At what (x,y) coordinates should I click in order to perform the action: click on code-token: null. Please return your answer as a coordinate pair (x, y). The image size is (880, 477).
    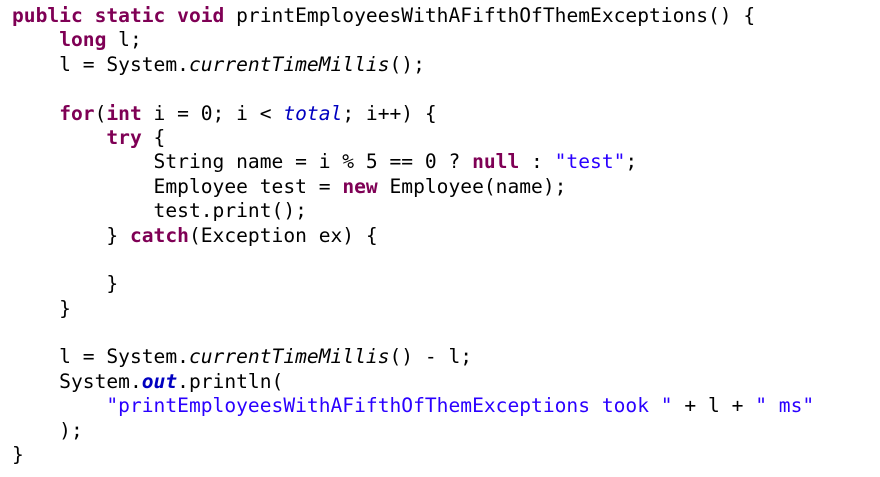
    Looking at the image, I should click on (496, 162).